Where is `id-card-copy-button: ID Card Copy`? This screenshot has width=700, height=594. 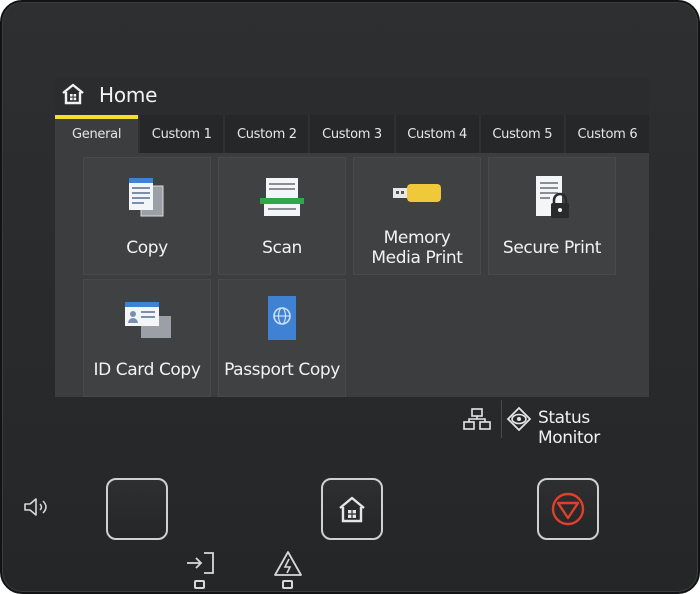
id-card-copy-button: ID Card Copy is located at coordinates (147, 338).